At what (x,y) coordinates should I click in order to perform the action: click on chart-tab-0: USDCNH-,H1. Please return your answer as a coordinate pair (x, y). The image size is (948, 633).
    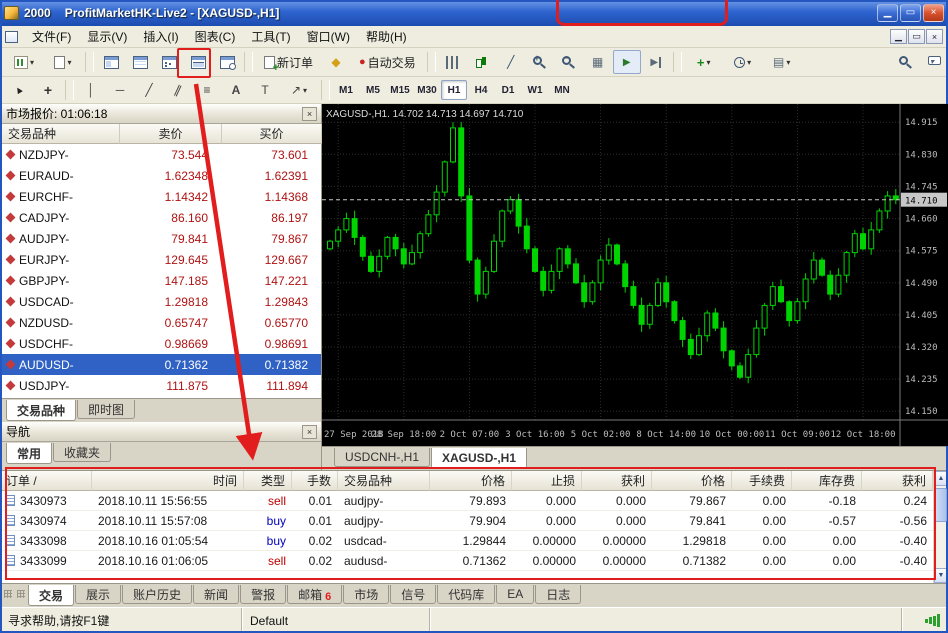
    Looking at the image, I should click on (382, 457).